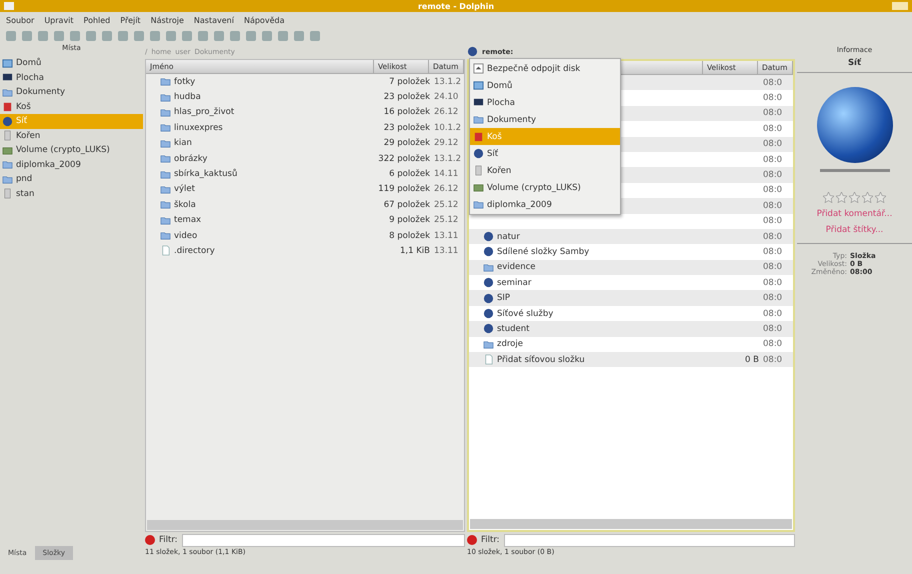 The image size is (912, 574). What do you see at coordinates (525, 313) in the screenshot?
I see `file-name: Síťové služby` at bounding box center [525, 313].